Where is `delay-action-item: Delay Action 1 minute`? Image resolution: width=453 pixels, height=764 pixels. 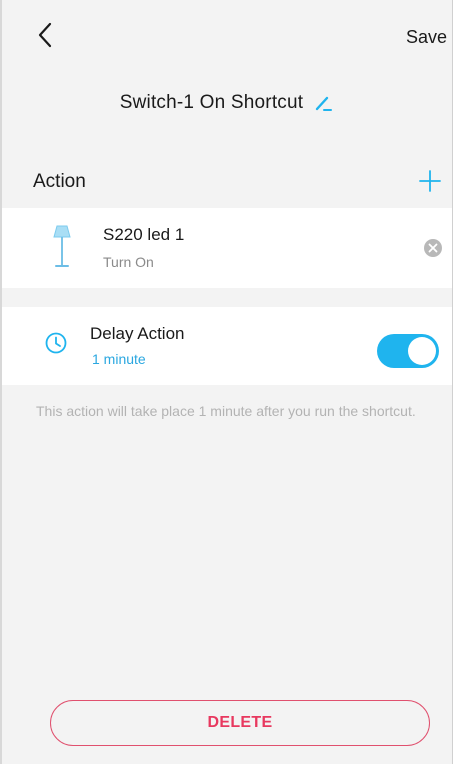
delay-action-item: Delay Action 1 minute is located at coordinates (227, 346).